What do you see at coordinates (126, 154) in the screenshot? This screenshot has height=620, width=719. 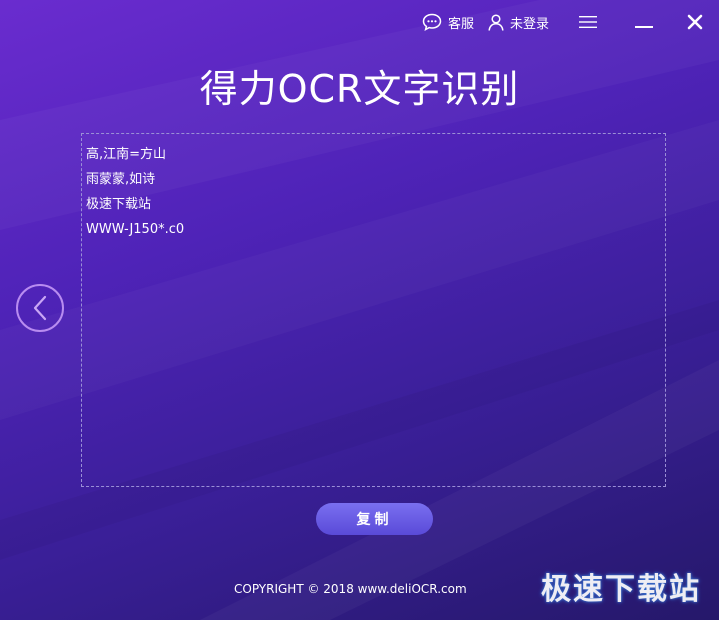 I see `result-line: 高,江南=方山` at bounding box center [126, 154].